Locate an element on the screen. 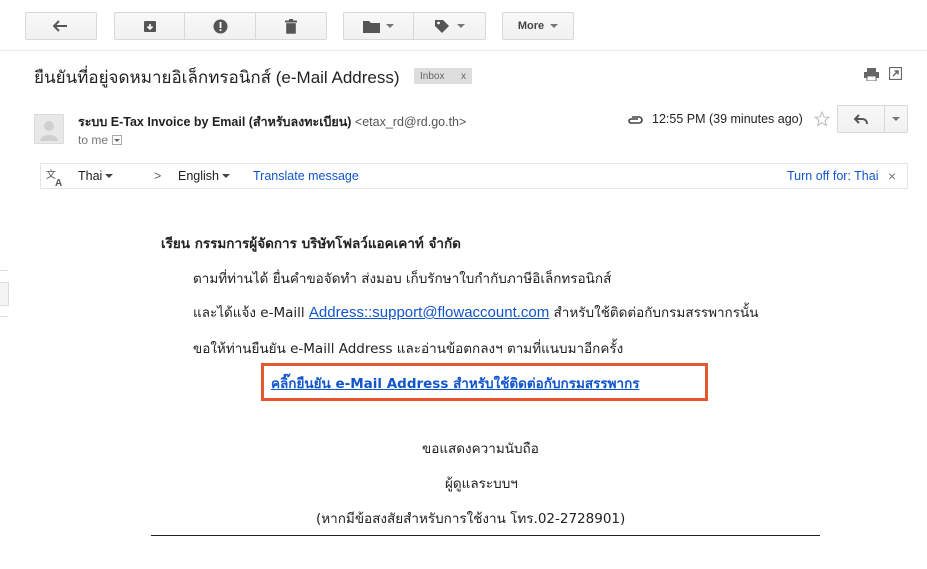 The image size is (927, 569). back-button is located at coordinates (61, 26).